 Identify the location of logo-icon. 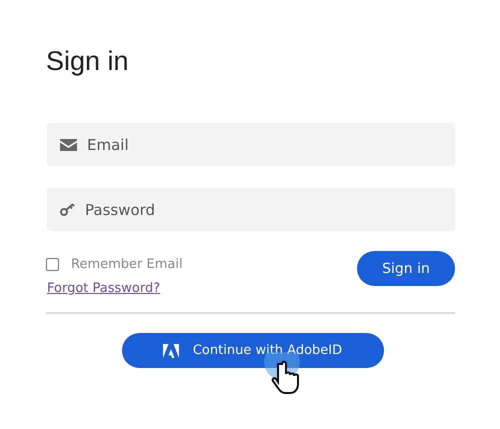
(170, 351).